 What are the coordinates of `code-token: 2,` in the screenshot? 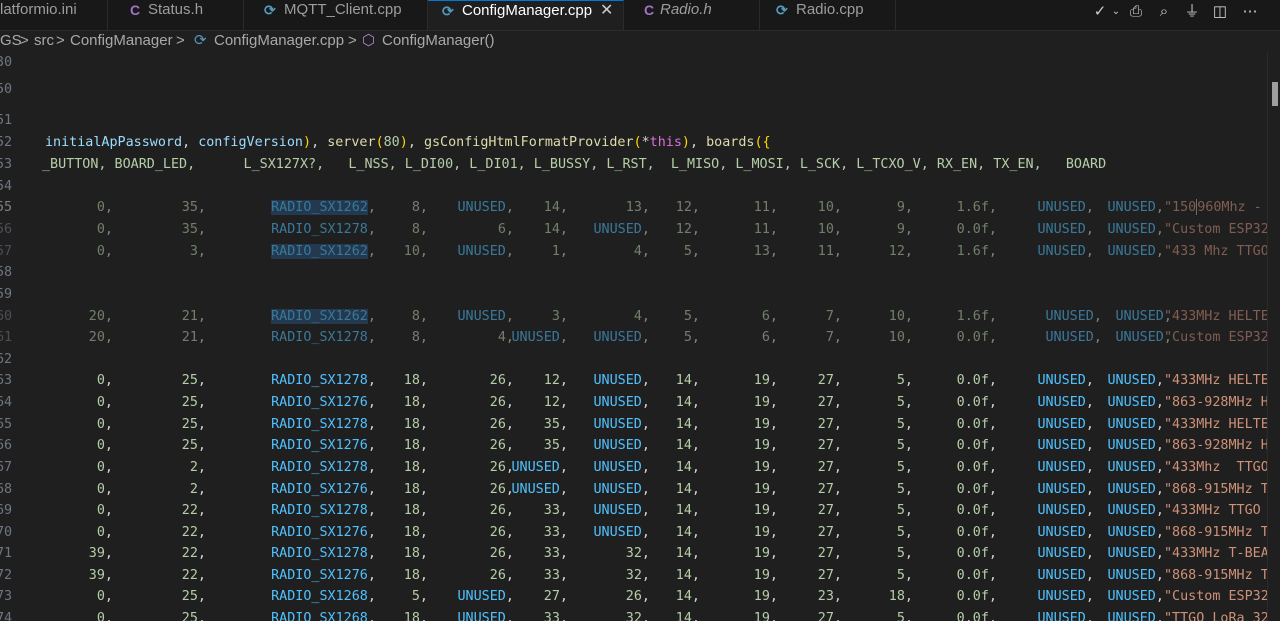 It's located at (197, 467).